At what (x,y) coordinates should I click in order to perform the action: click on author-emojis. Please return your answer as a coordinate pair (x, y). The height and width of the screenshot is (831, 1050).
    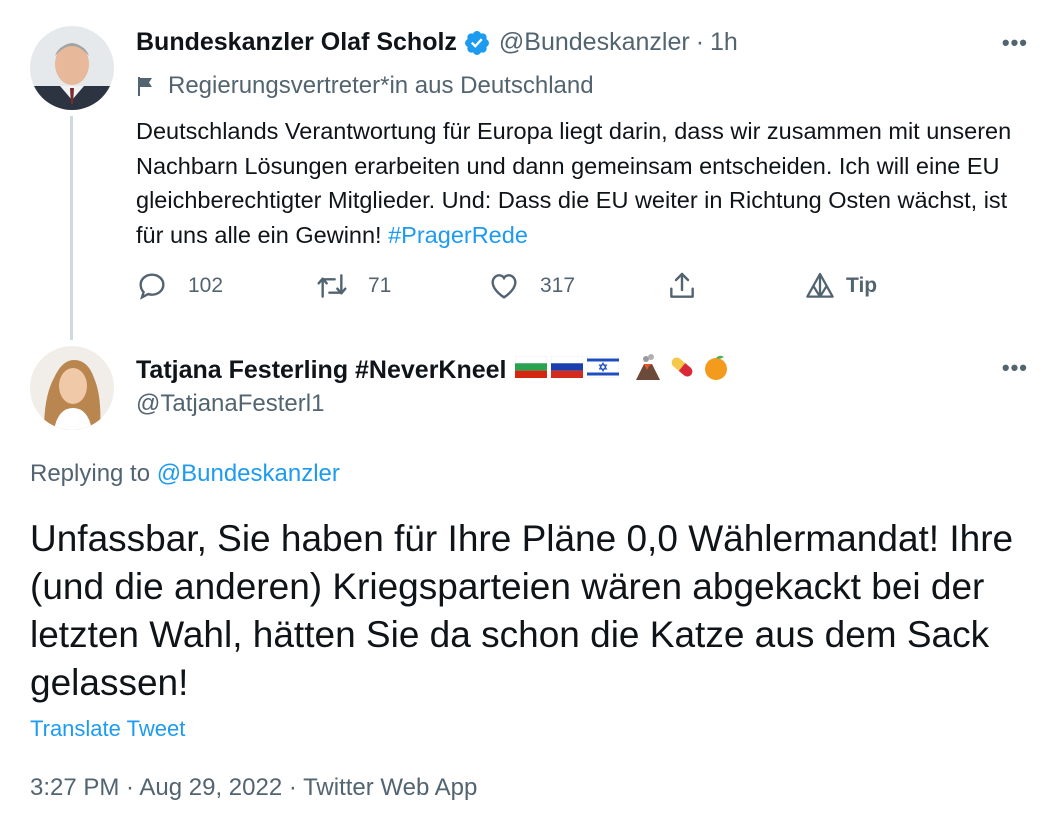
    Looking at the image, I should click on (624, 370).